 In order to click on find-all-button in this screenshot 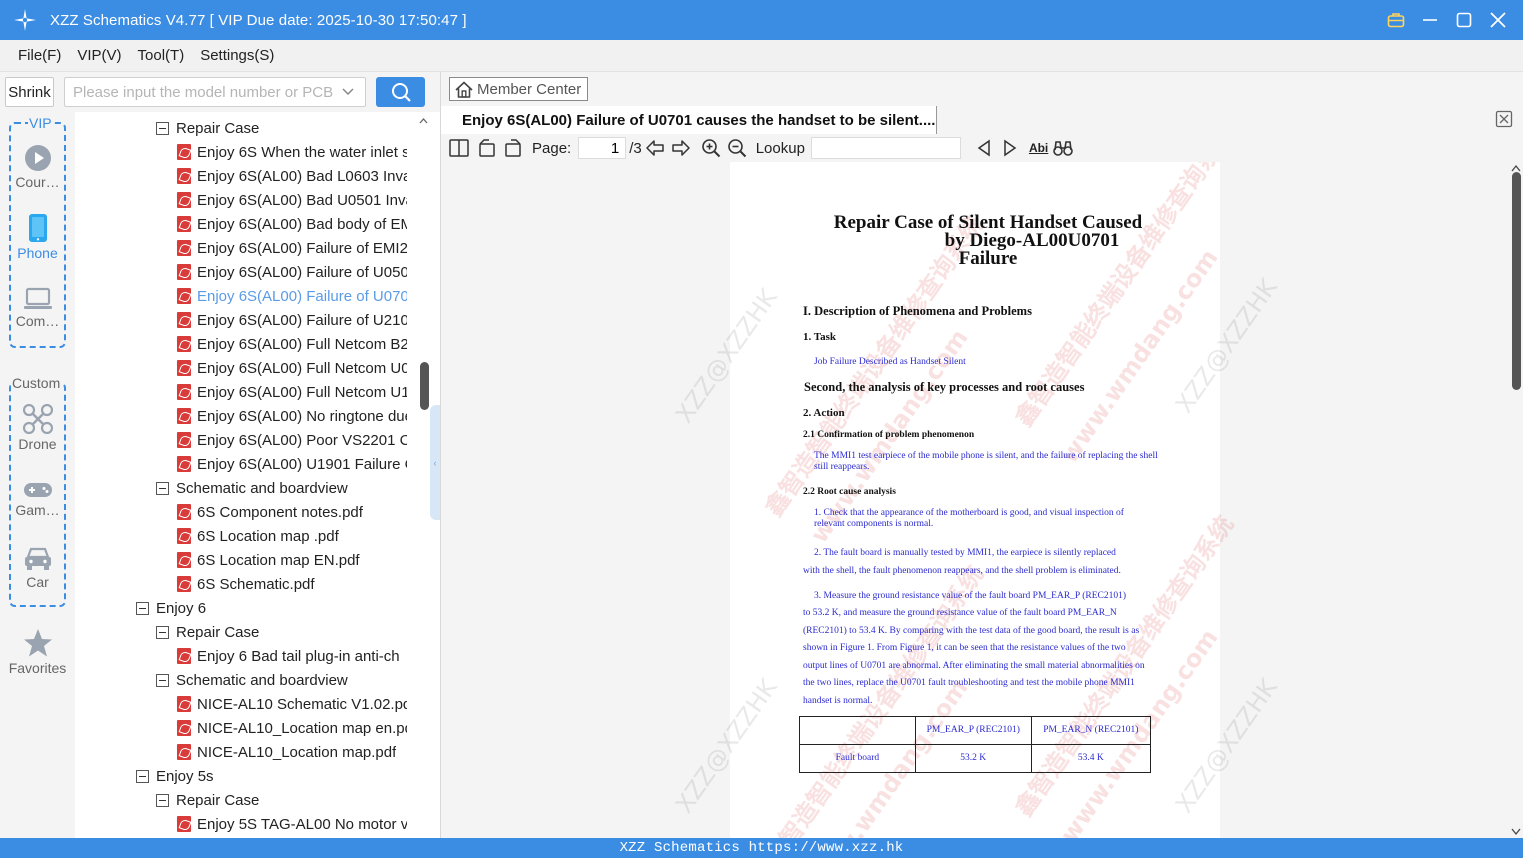, I will do `click(1063, 148)`.